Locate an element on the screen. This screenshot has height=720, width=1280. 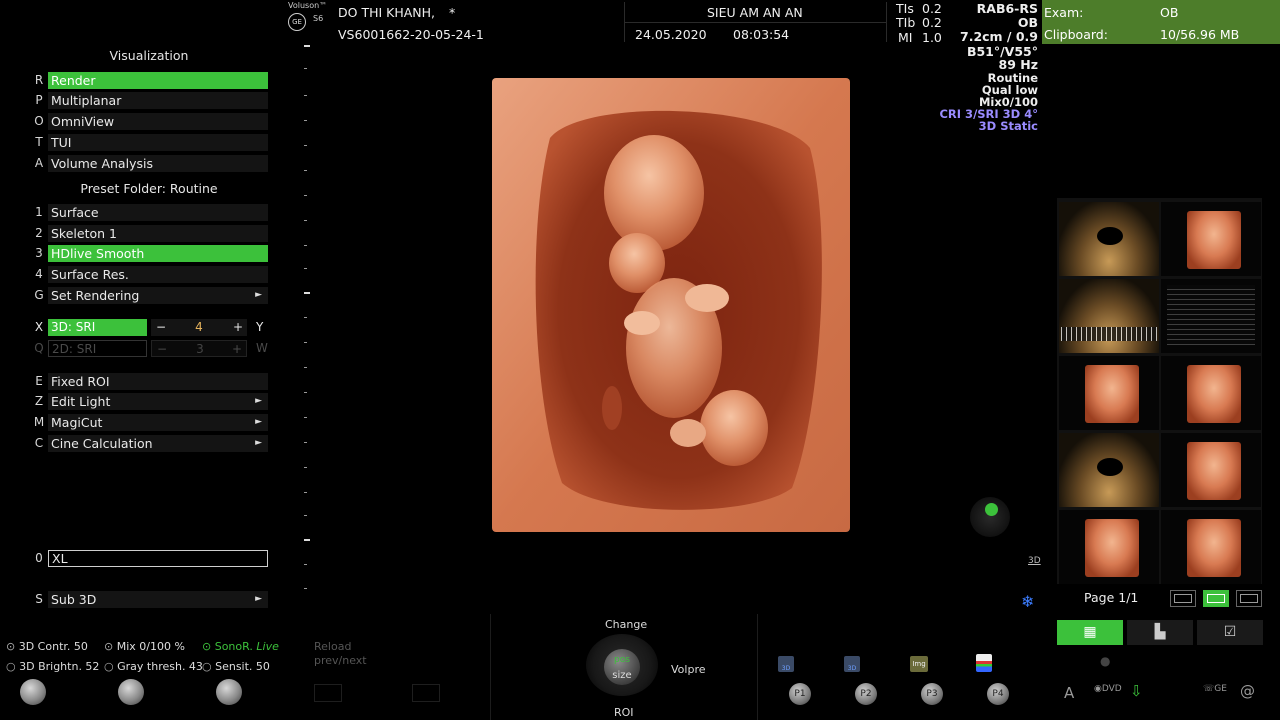
menu-key: S is located at coordinates (39, 599).